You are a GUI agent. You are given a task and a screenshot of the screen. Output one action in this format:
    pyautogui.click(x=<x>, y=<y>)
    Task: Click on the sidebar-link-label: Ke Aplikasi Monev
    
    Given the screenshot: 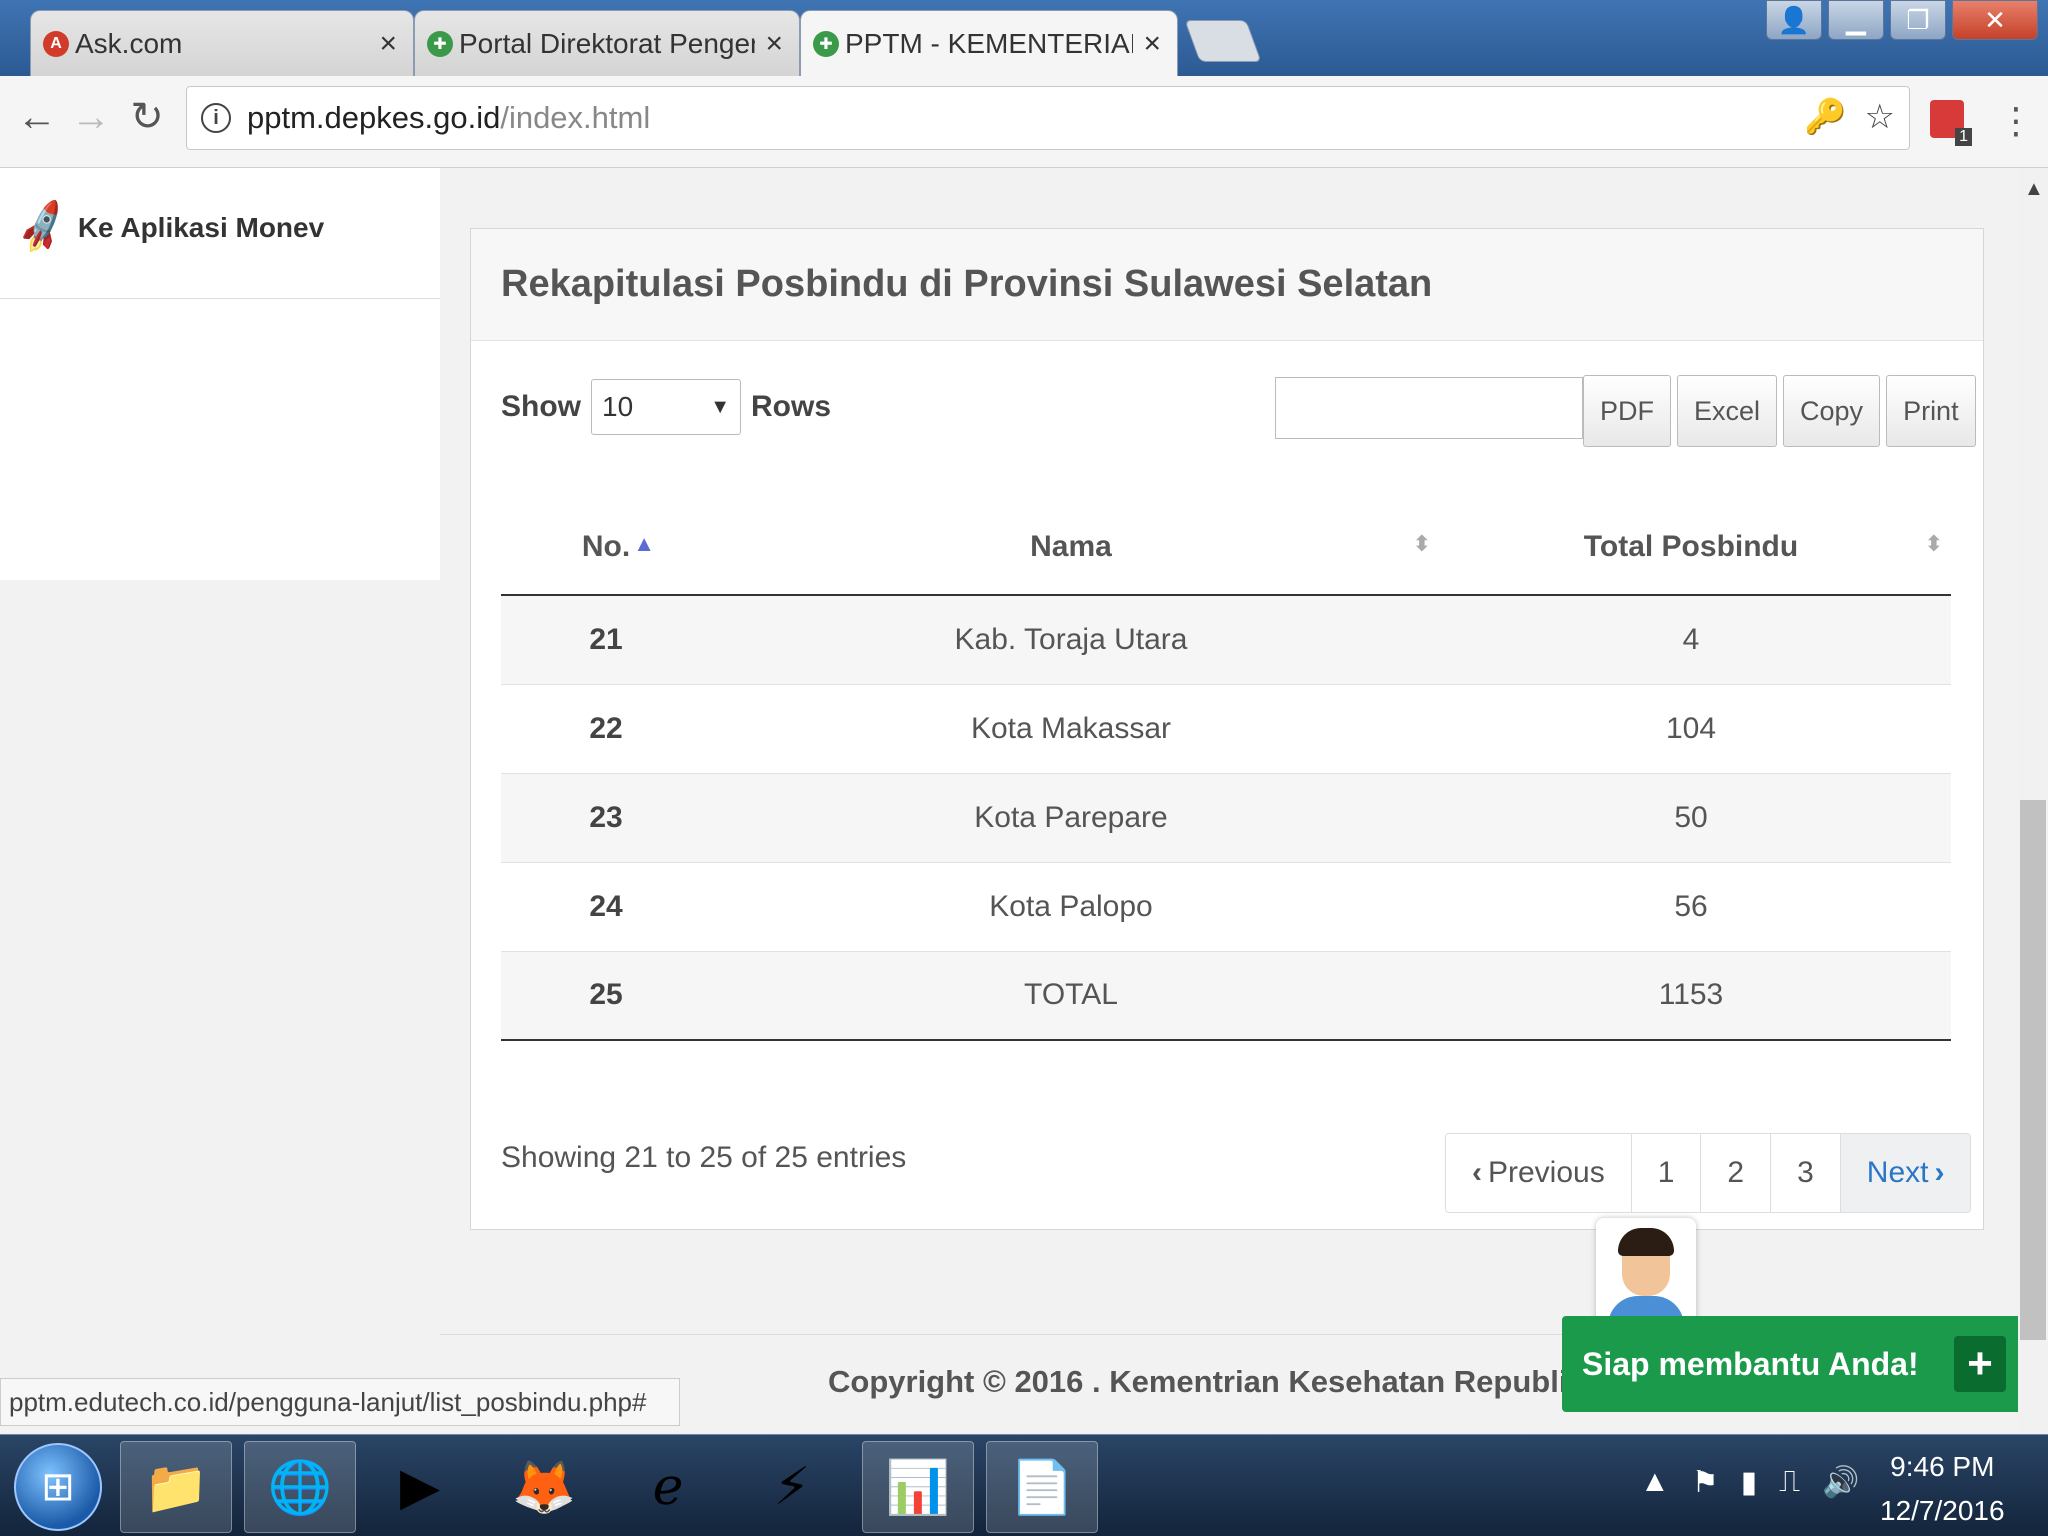 What is the action you would take?
    pyautogui.click(x=201, y=227)
    